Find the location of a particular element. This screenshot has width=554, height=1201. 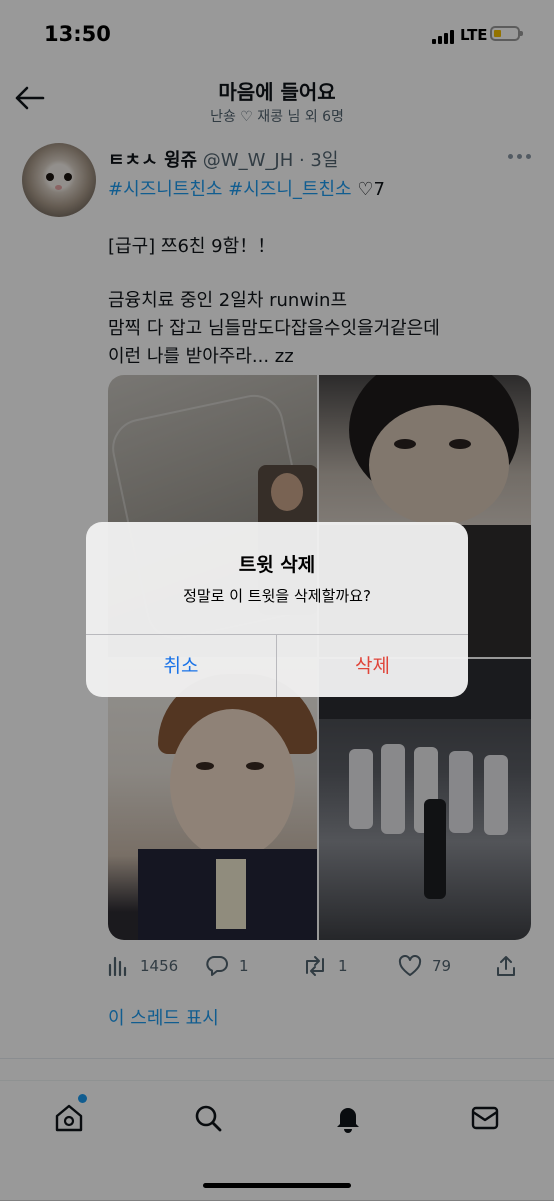

dialog-title: 트윗 삭제 is located at coordinates (277, 565).